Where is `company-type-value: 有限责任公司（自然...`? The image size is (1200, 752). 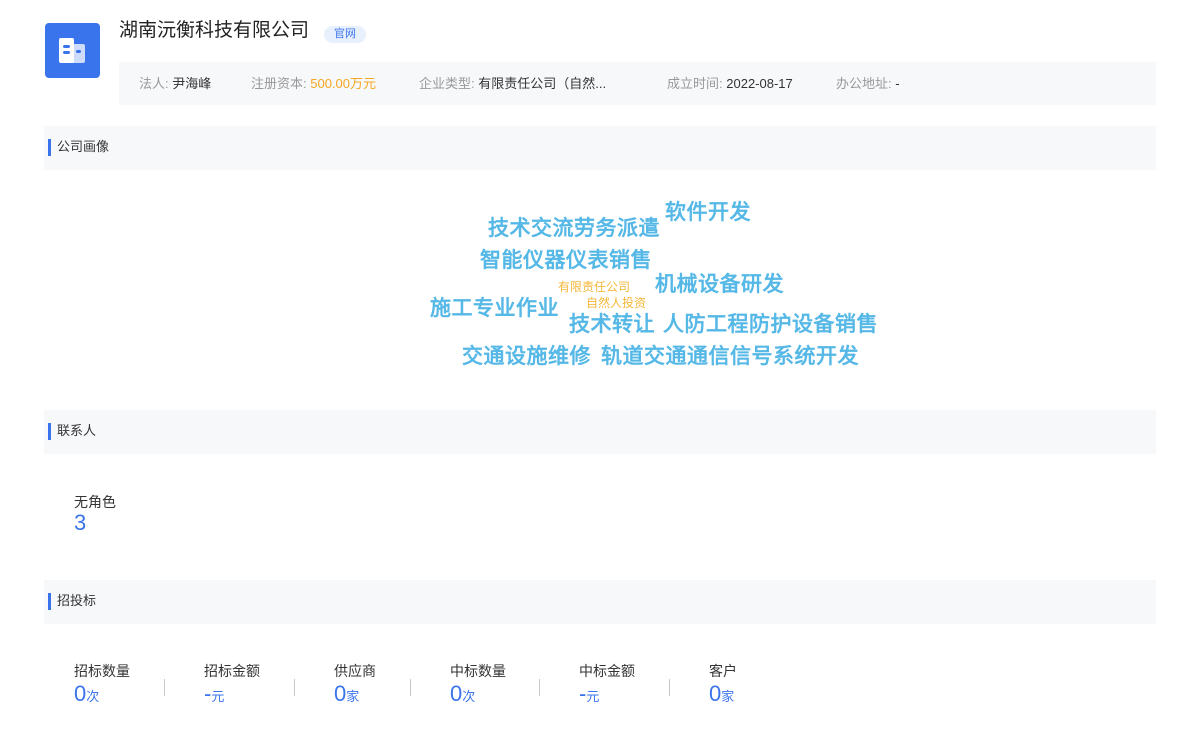 company-type-value: 有限责任公司（自然... is located at coordinates (542, 83).